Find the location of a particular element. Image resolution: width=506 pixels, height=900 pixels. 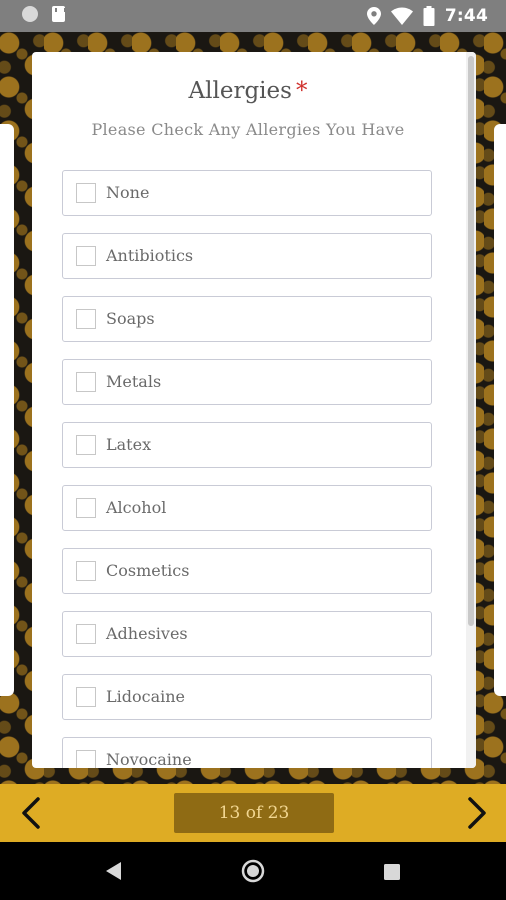

notification-dot-icon is located at coordinates (30, 14).